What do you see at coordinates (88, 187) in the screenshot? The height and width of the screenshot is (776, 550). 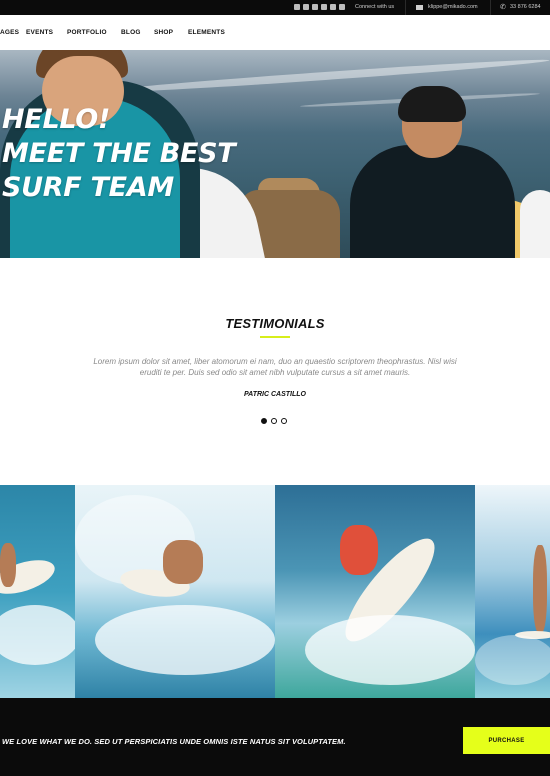 I see `hero-title-line: SURF TEAM` at bounding box center [88, 187].